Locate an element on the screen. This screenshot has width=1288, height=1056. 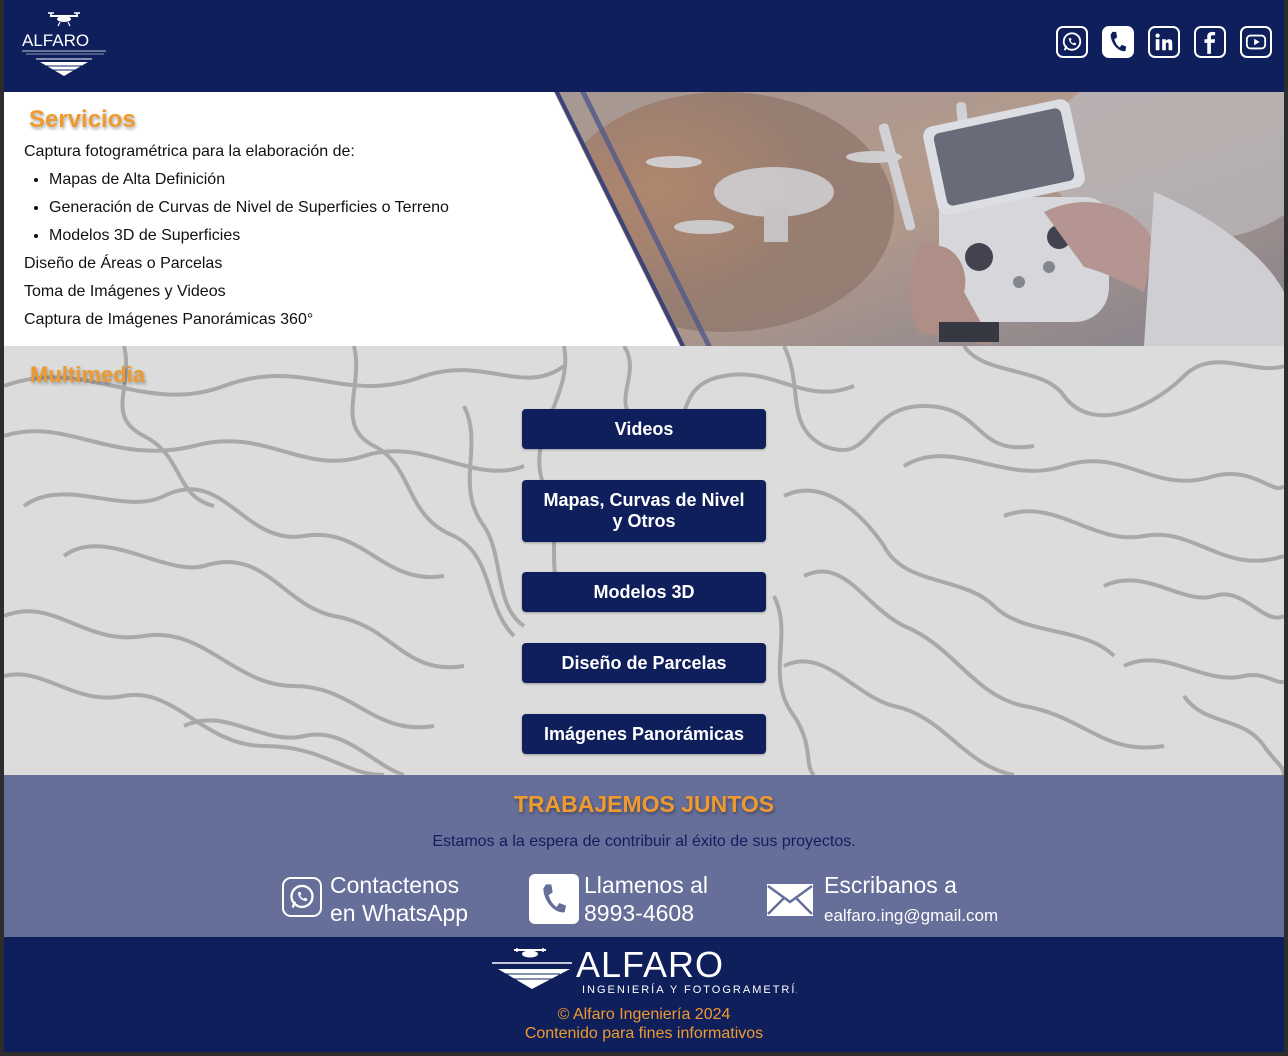
envelope-icon is located at coordinates (790, 900).